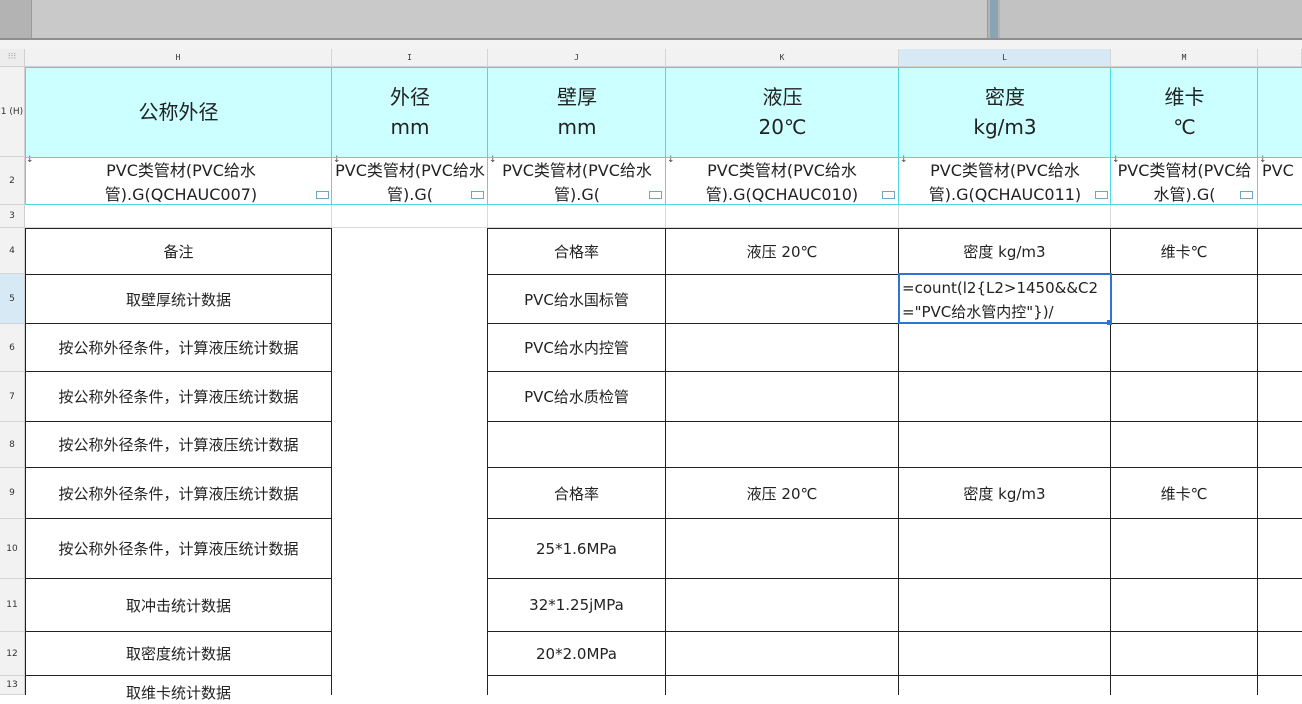 Image resolution: width=1302 pixels, height=704 pixels. Describe the element at coordinates (782, 493) in the screenshot. I see `cell-K9: 液压 20℃` at that location.